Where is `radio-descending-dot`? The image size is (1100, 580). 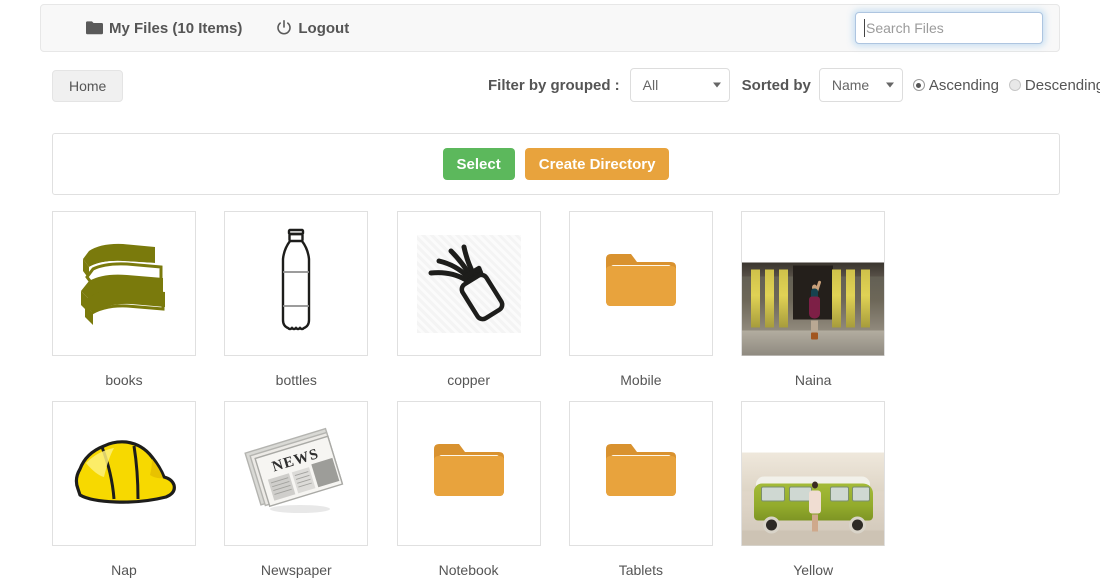
radio-descending-dot is located at coordinates (1014, 85).